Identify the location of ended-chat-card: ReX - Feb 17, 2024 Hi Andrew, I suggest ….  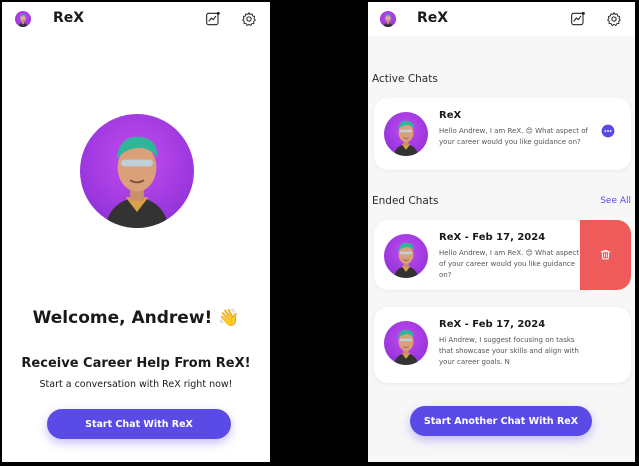
(502, 345).